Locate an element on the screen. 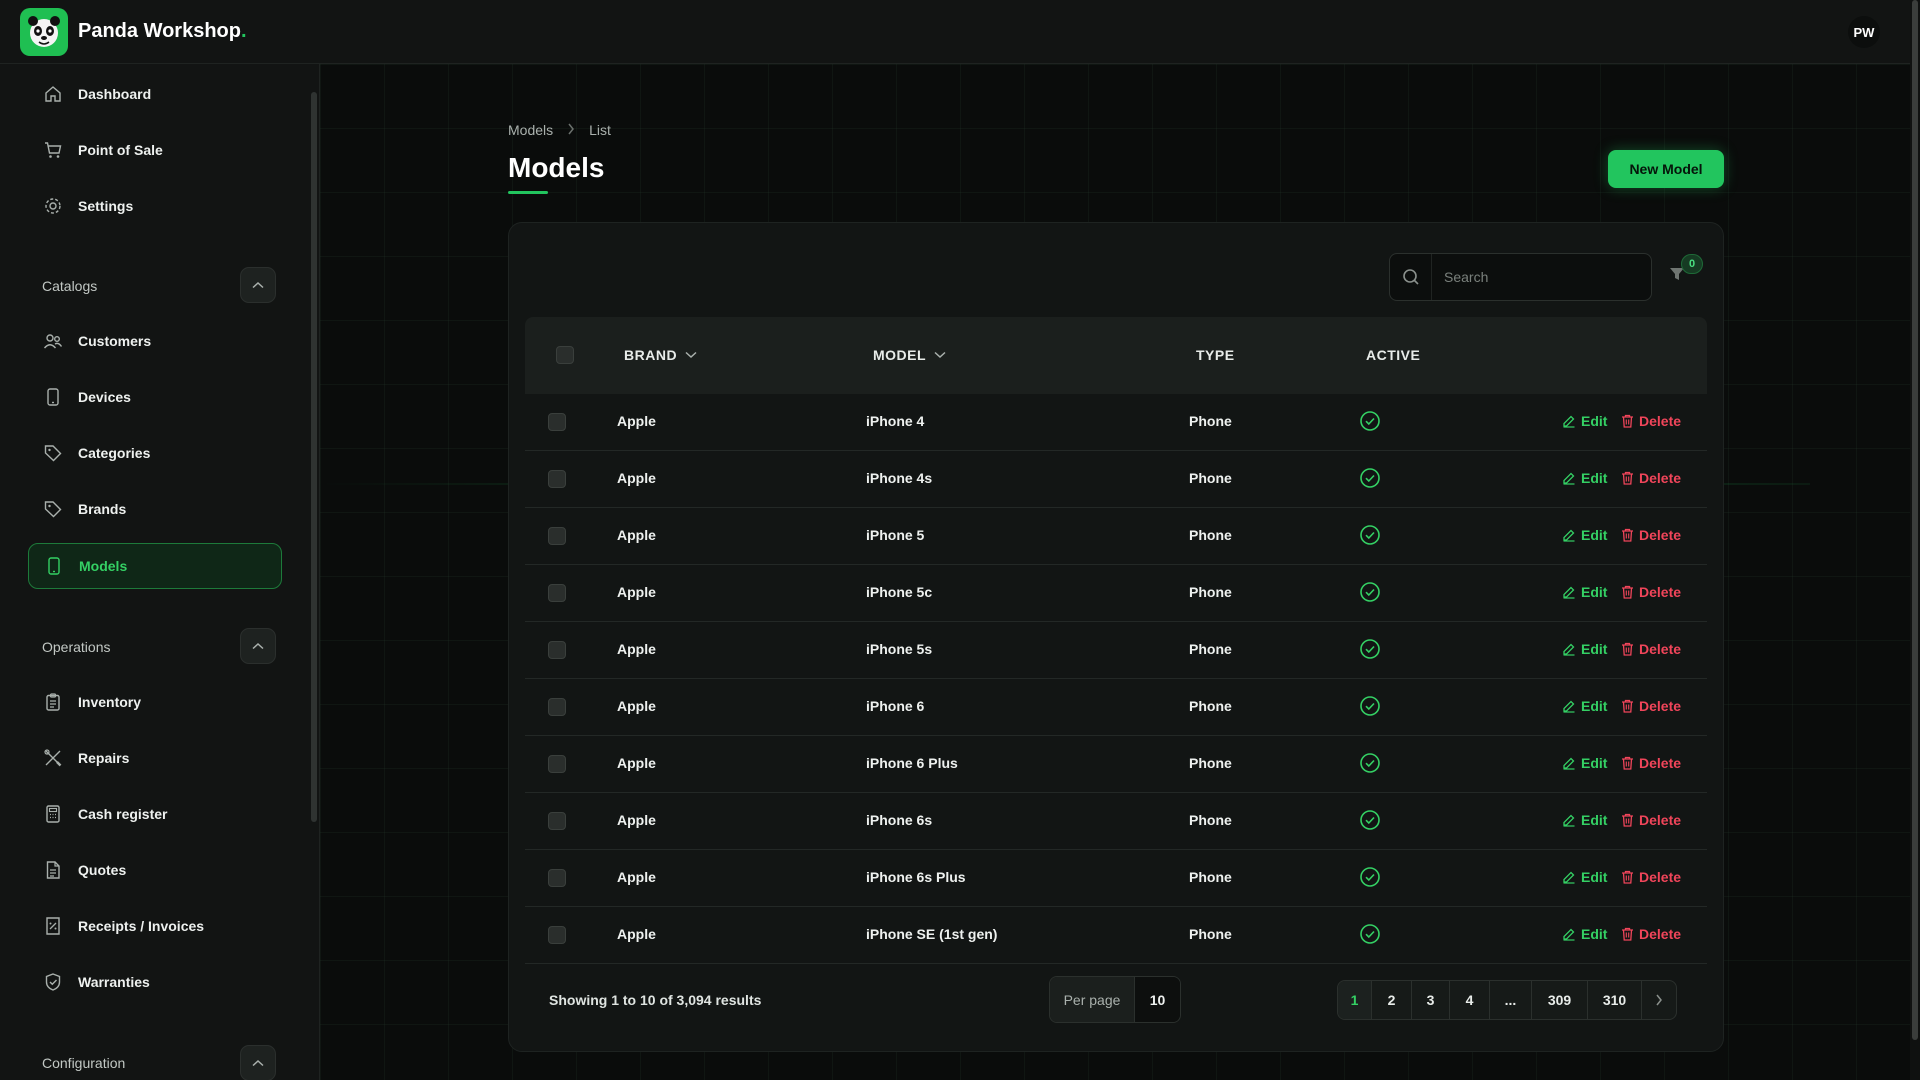 The width and height of the screenshot is (1920, 1080). app-name: Panda Workshop. is located at coordinates (162, 31).